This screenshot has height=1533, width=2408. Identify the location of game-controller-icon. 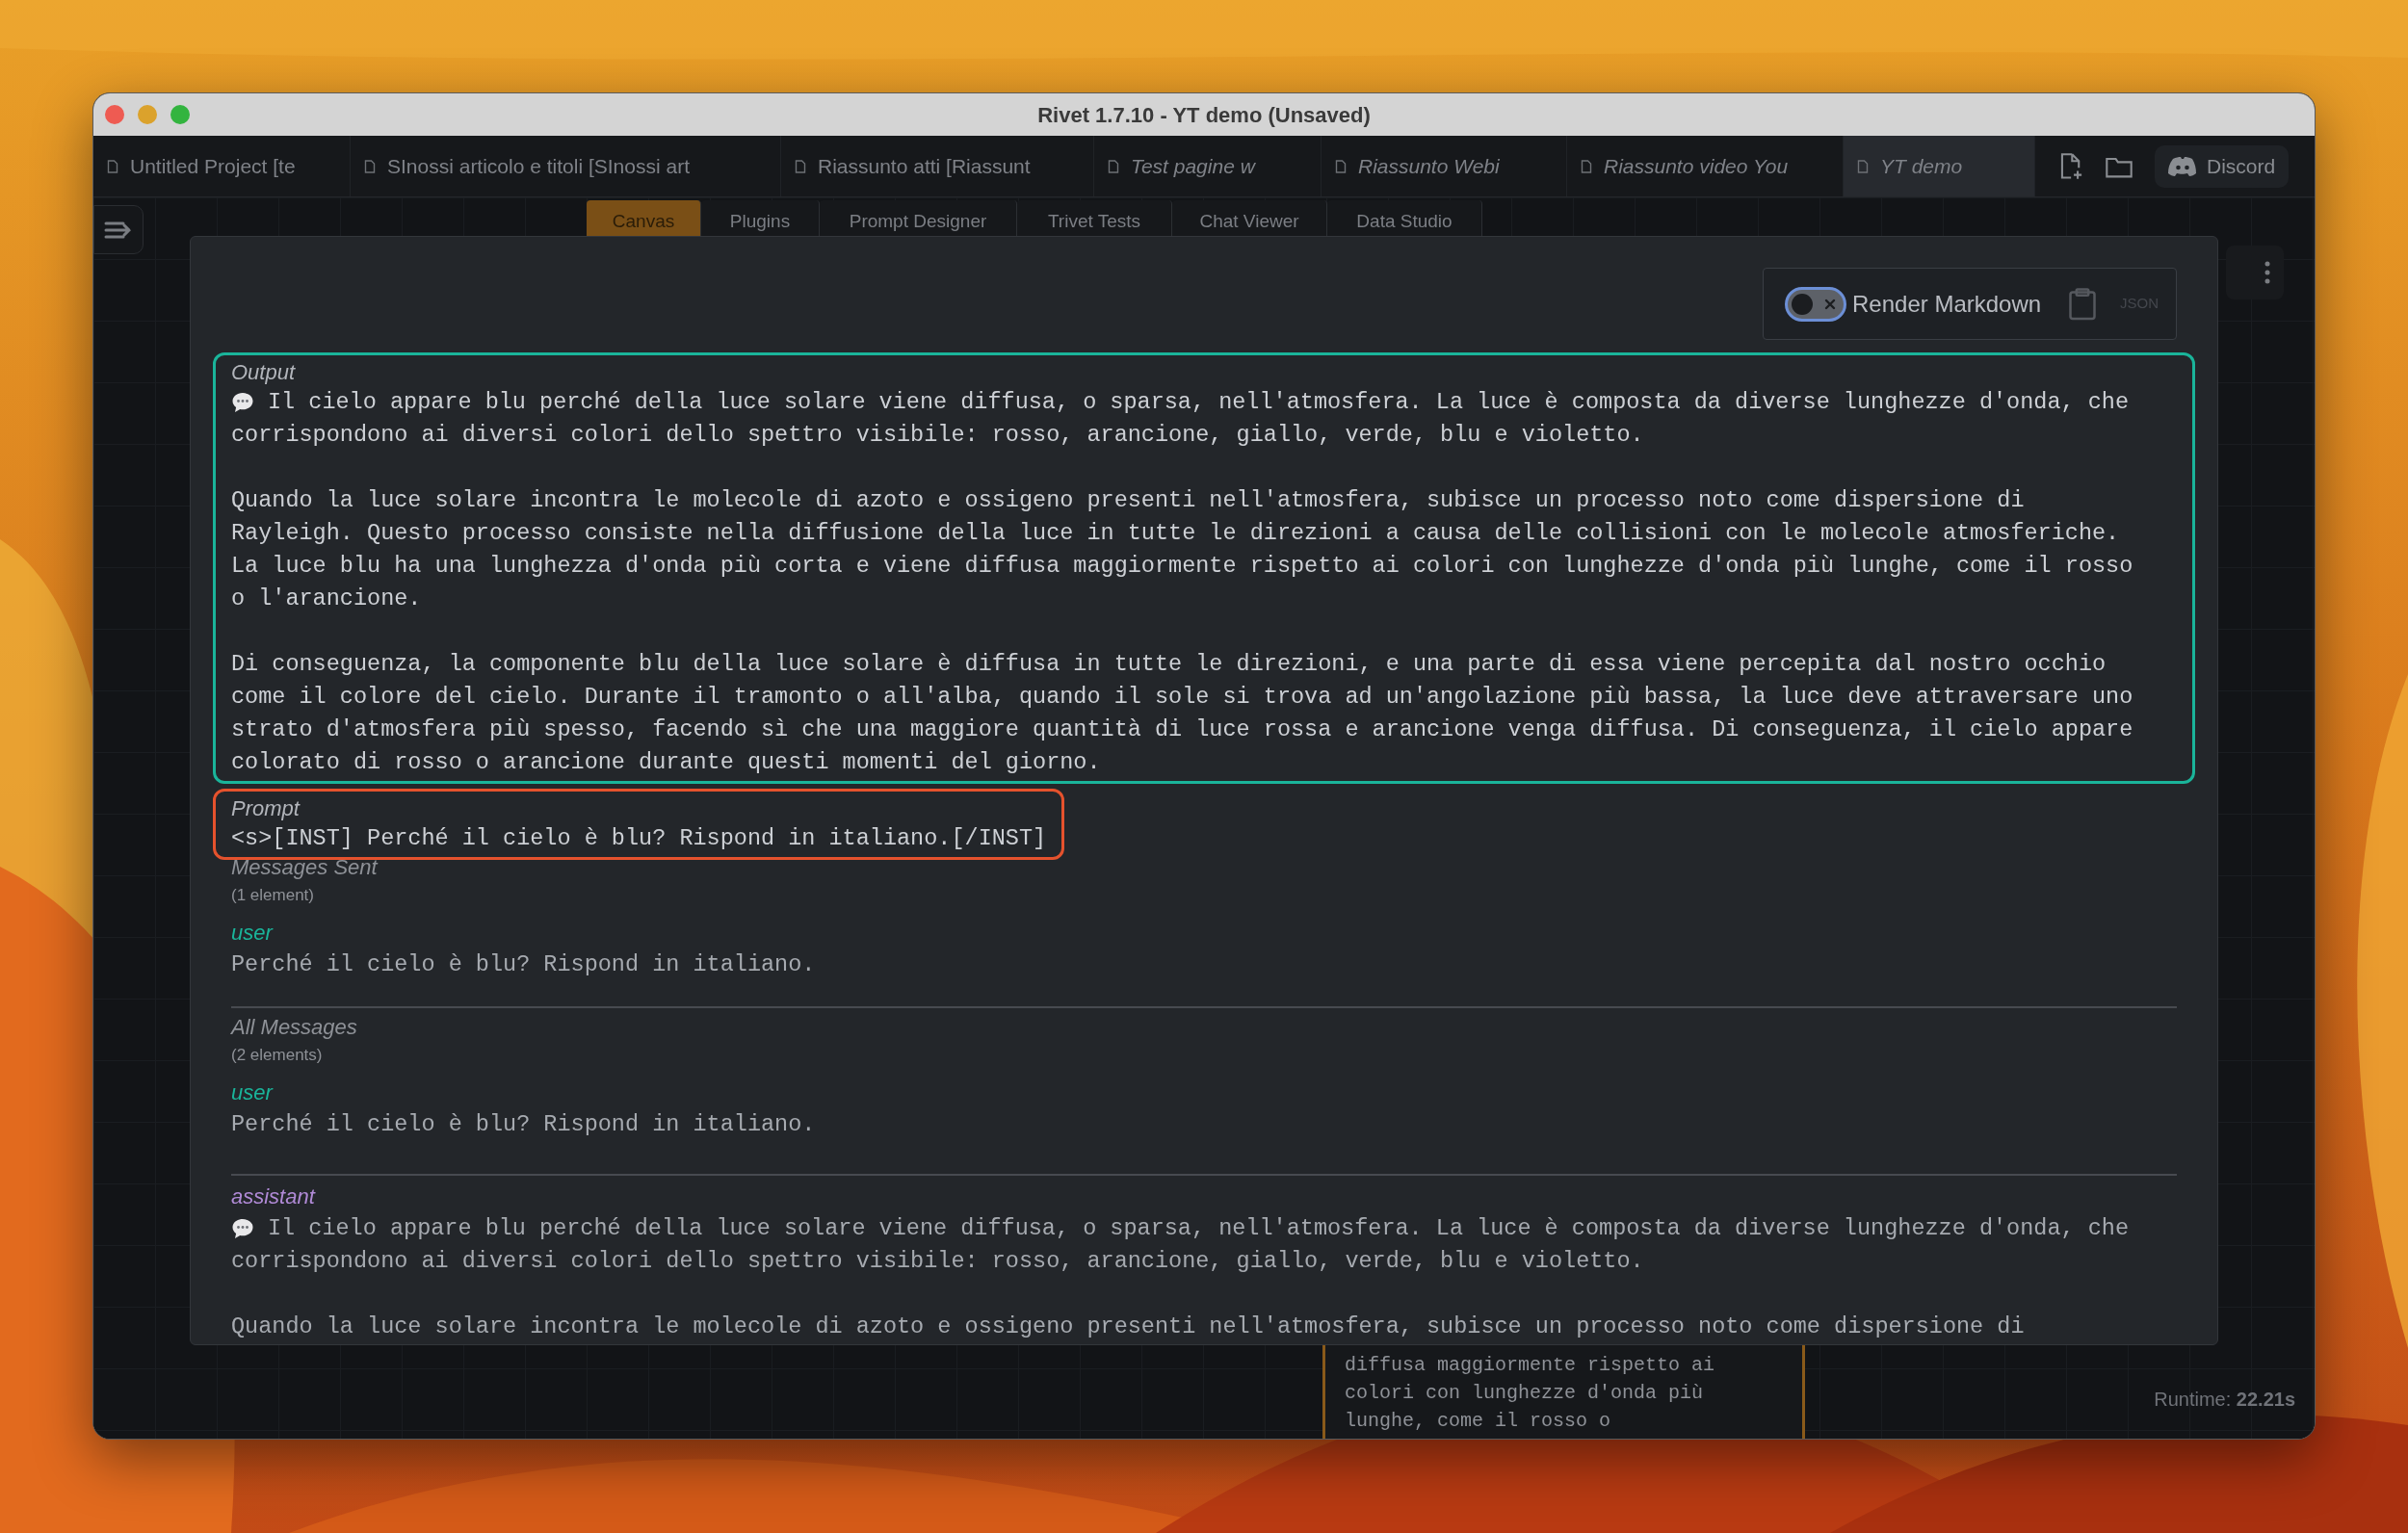
(2182, 166).